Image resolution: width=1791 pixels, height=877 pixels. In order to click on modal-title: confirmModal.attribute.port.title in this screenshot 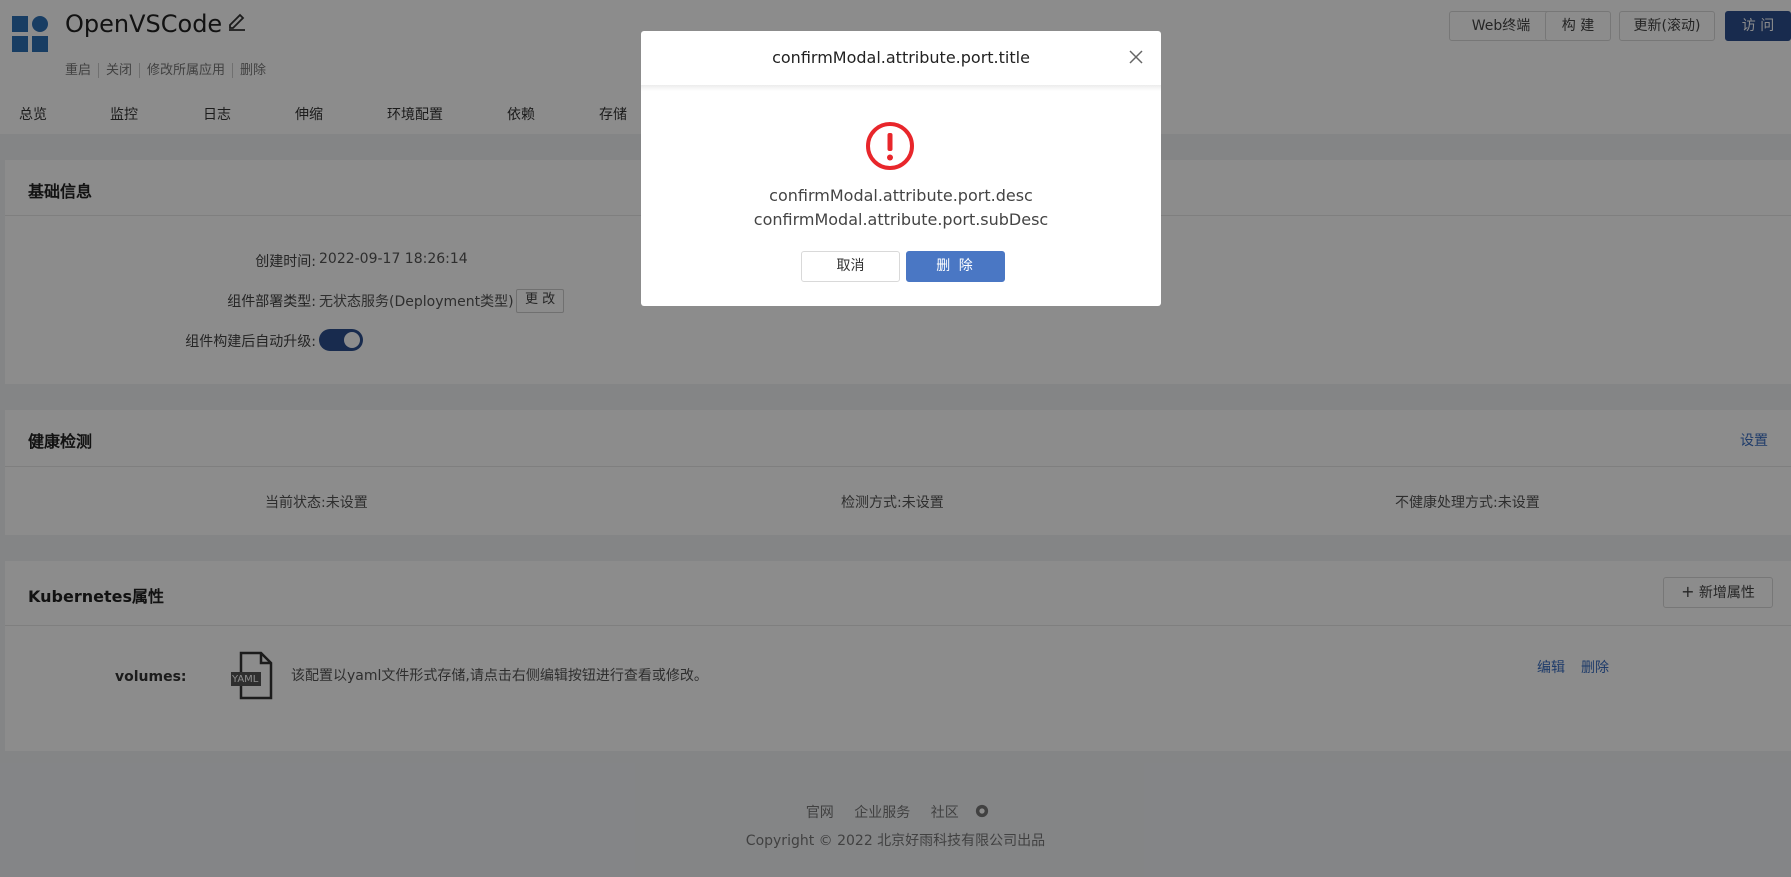, I will do `click(901, 57)`.